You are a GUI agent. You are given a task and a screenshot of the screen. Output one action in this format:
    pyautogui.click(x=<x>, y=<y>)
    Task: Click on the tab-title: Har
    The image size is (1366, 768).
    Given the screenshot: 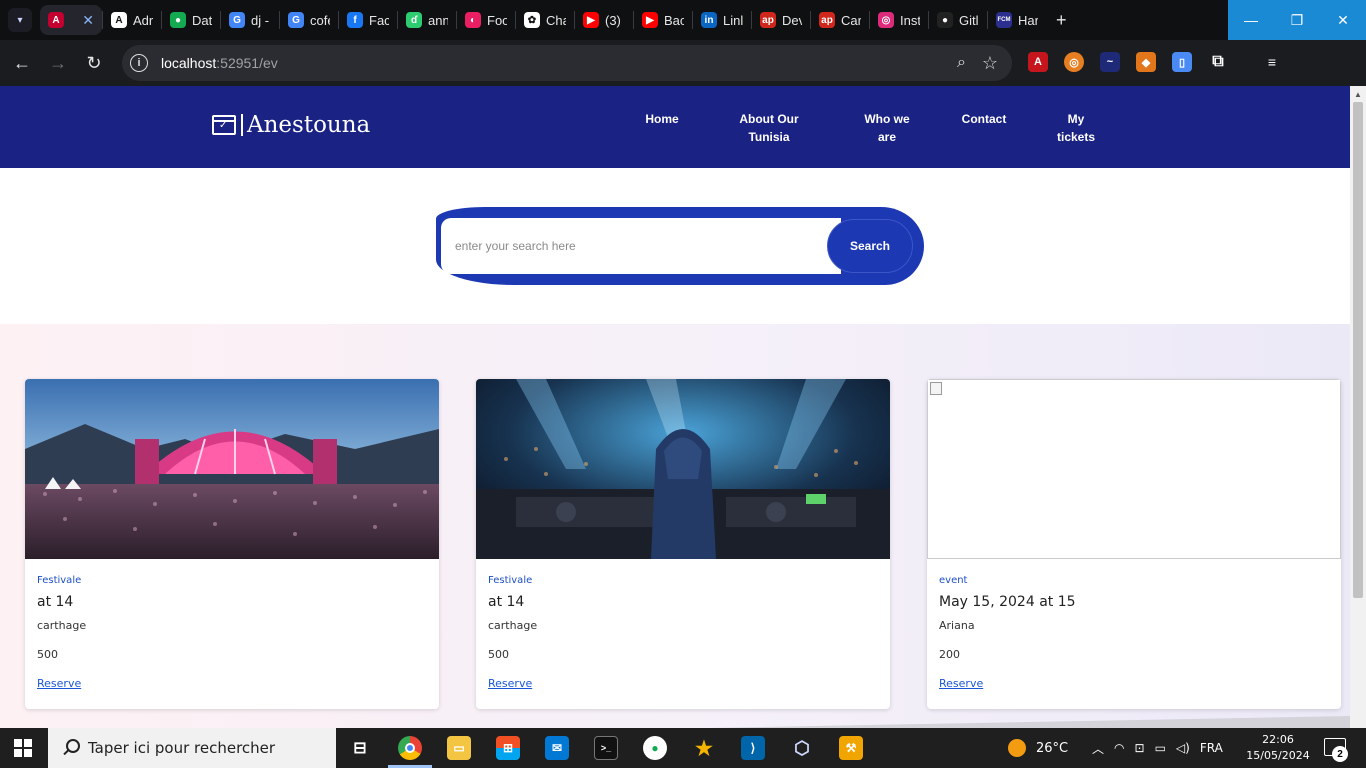 What is the action you would take?
    pyautogui.click(x=1028, y=20)
    